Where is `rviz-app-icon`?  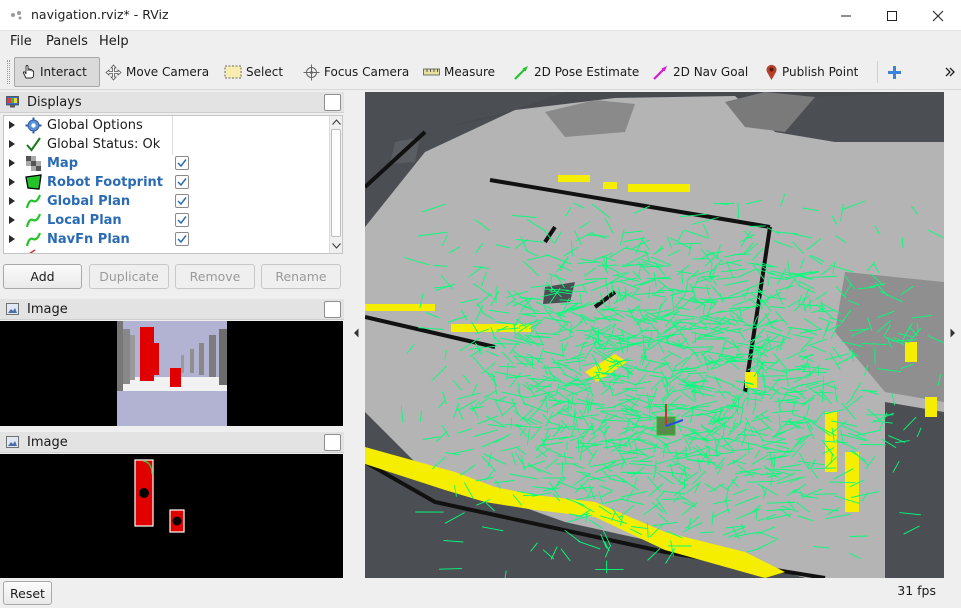 rviz-app-icon is located at coordinates (16, 15).